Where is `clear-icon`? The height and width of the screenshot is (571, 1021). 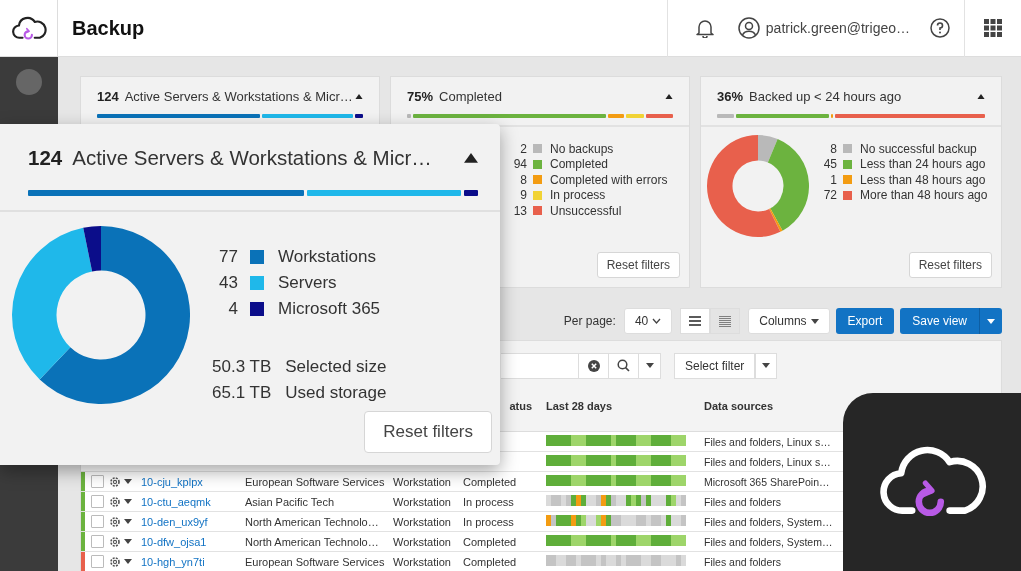 clear-icon is located at coordinates (593, 365).